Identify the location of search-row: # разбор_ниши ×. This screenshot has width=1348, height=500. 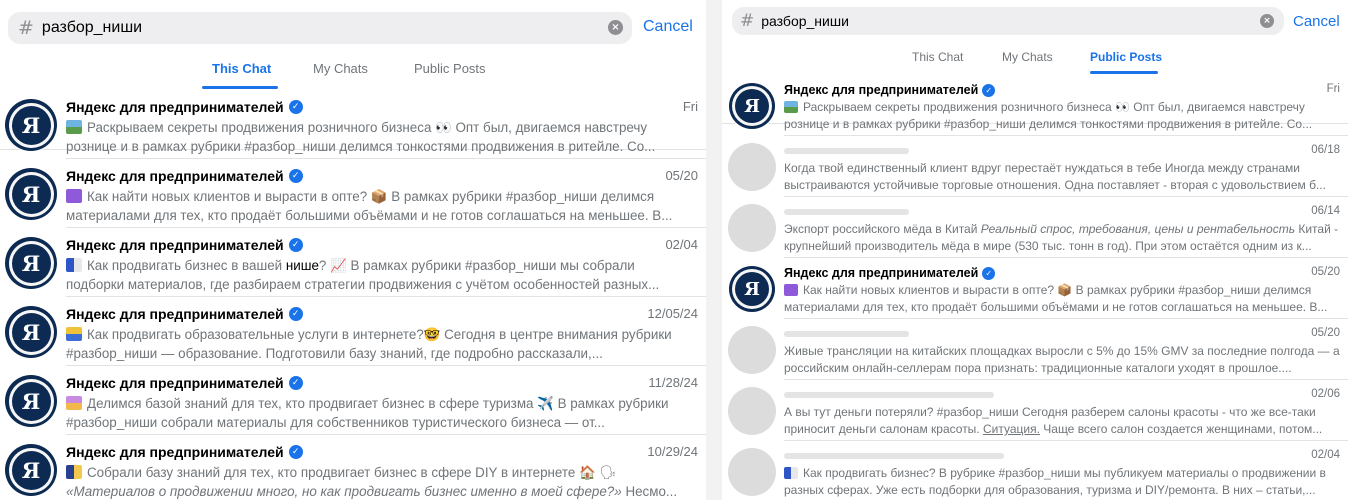
(320, 28).